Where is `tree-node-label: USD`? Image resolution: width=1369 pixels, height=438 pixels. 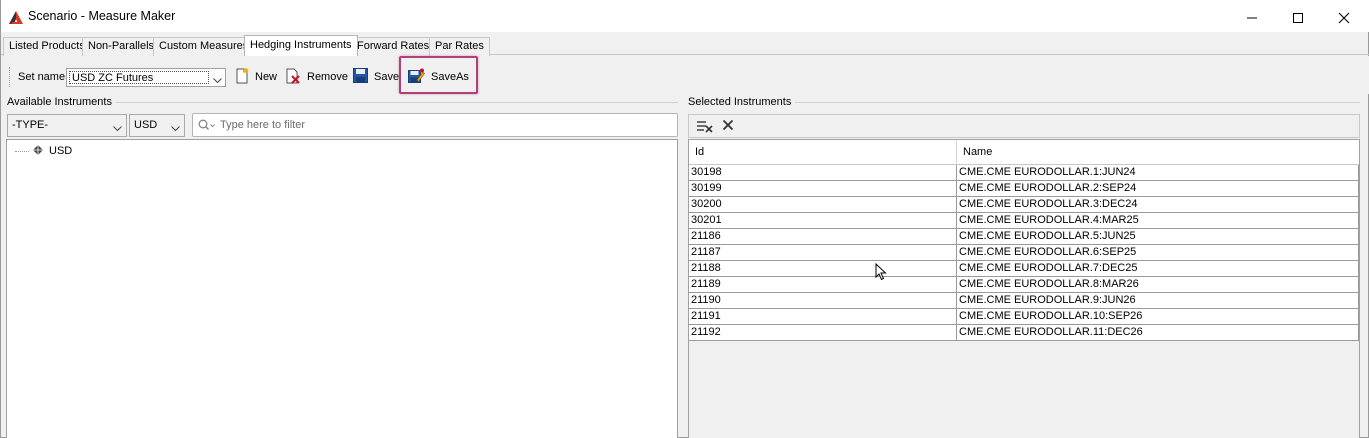
tree-node-label: USD is located at coordinates (61, 151).